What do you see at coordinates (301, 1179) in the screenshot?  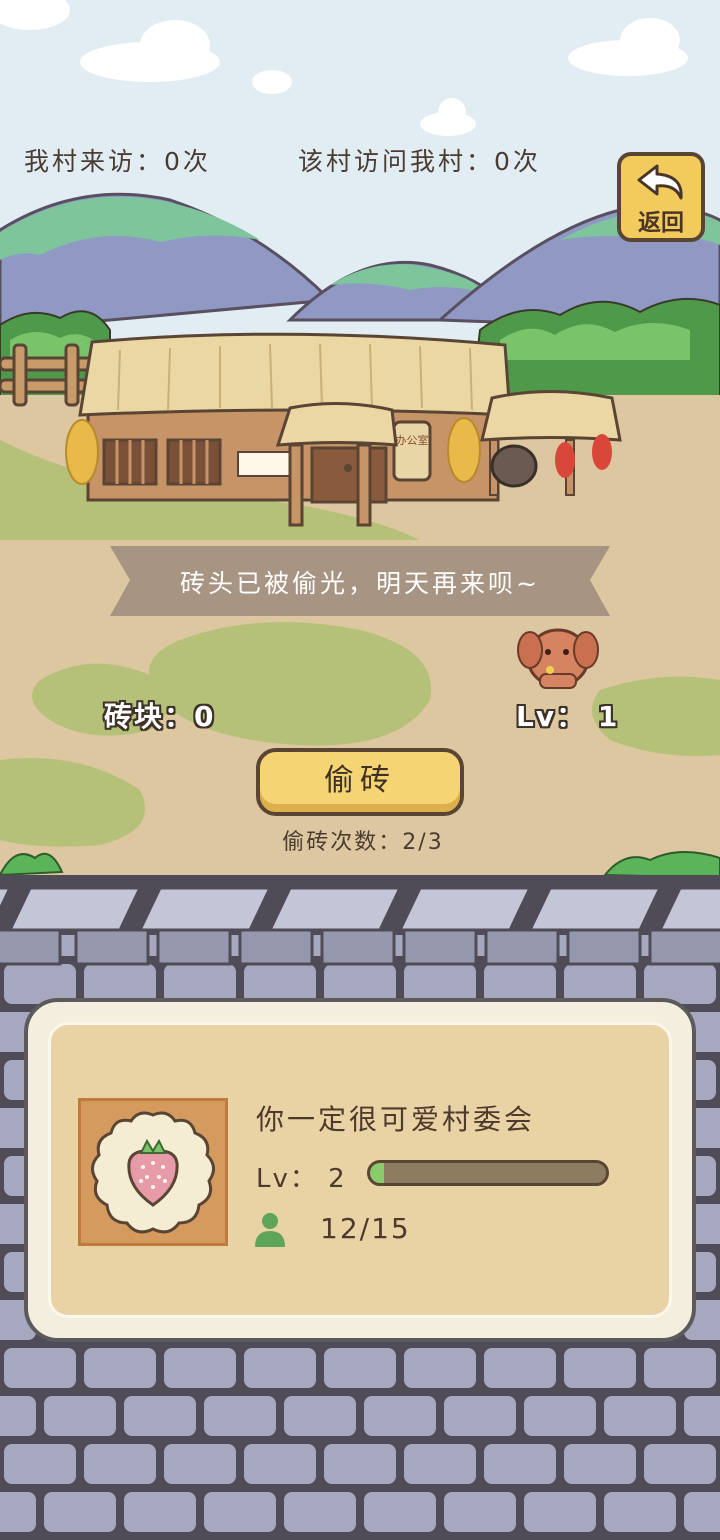 I see `village-level-label: Lv： 2` at bounding box center [301, 1179].